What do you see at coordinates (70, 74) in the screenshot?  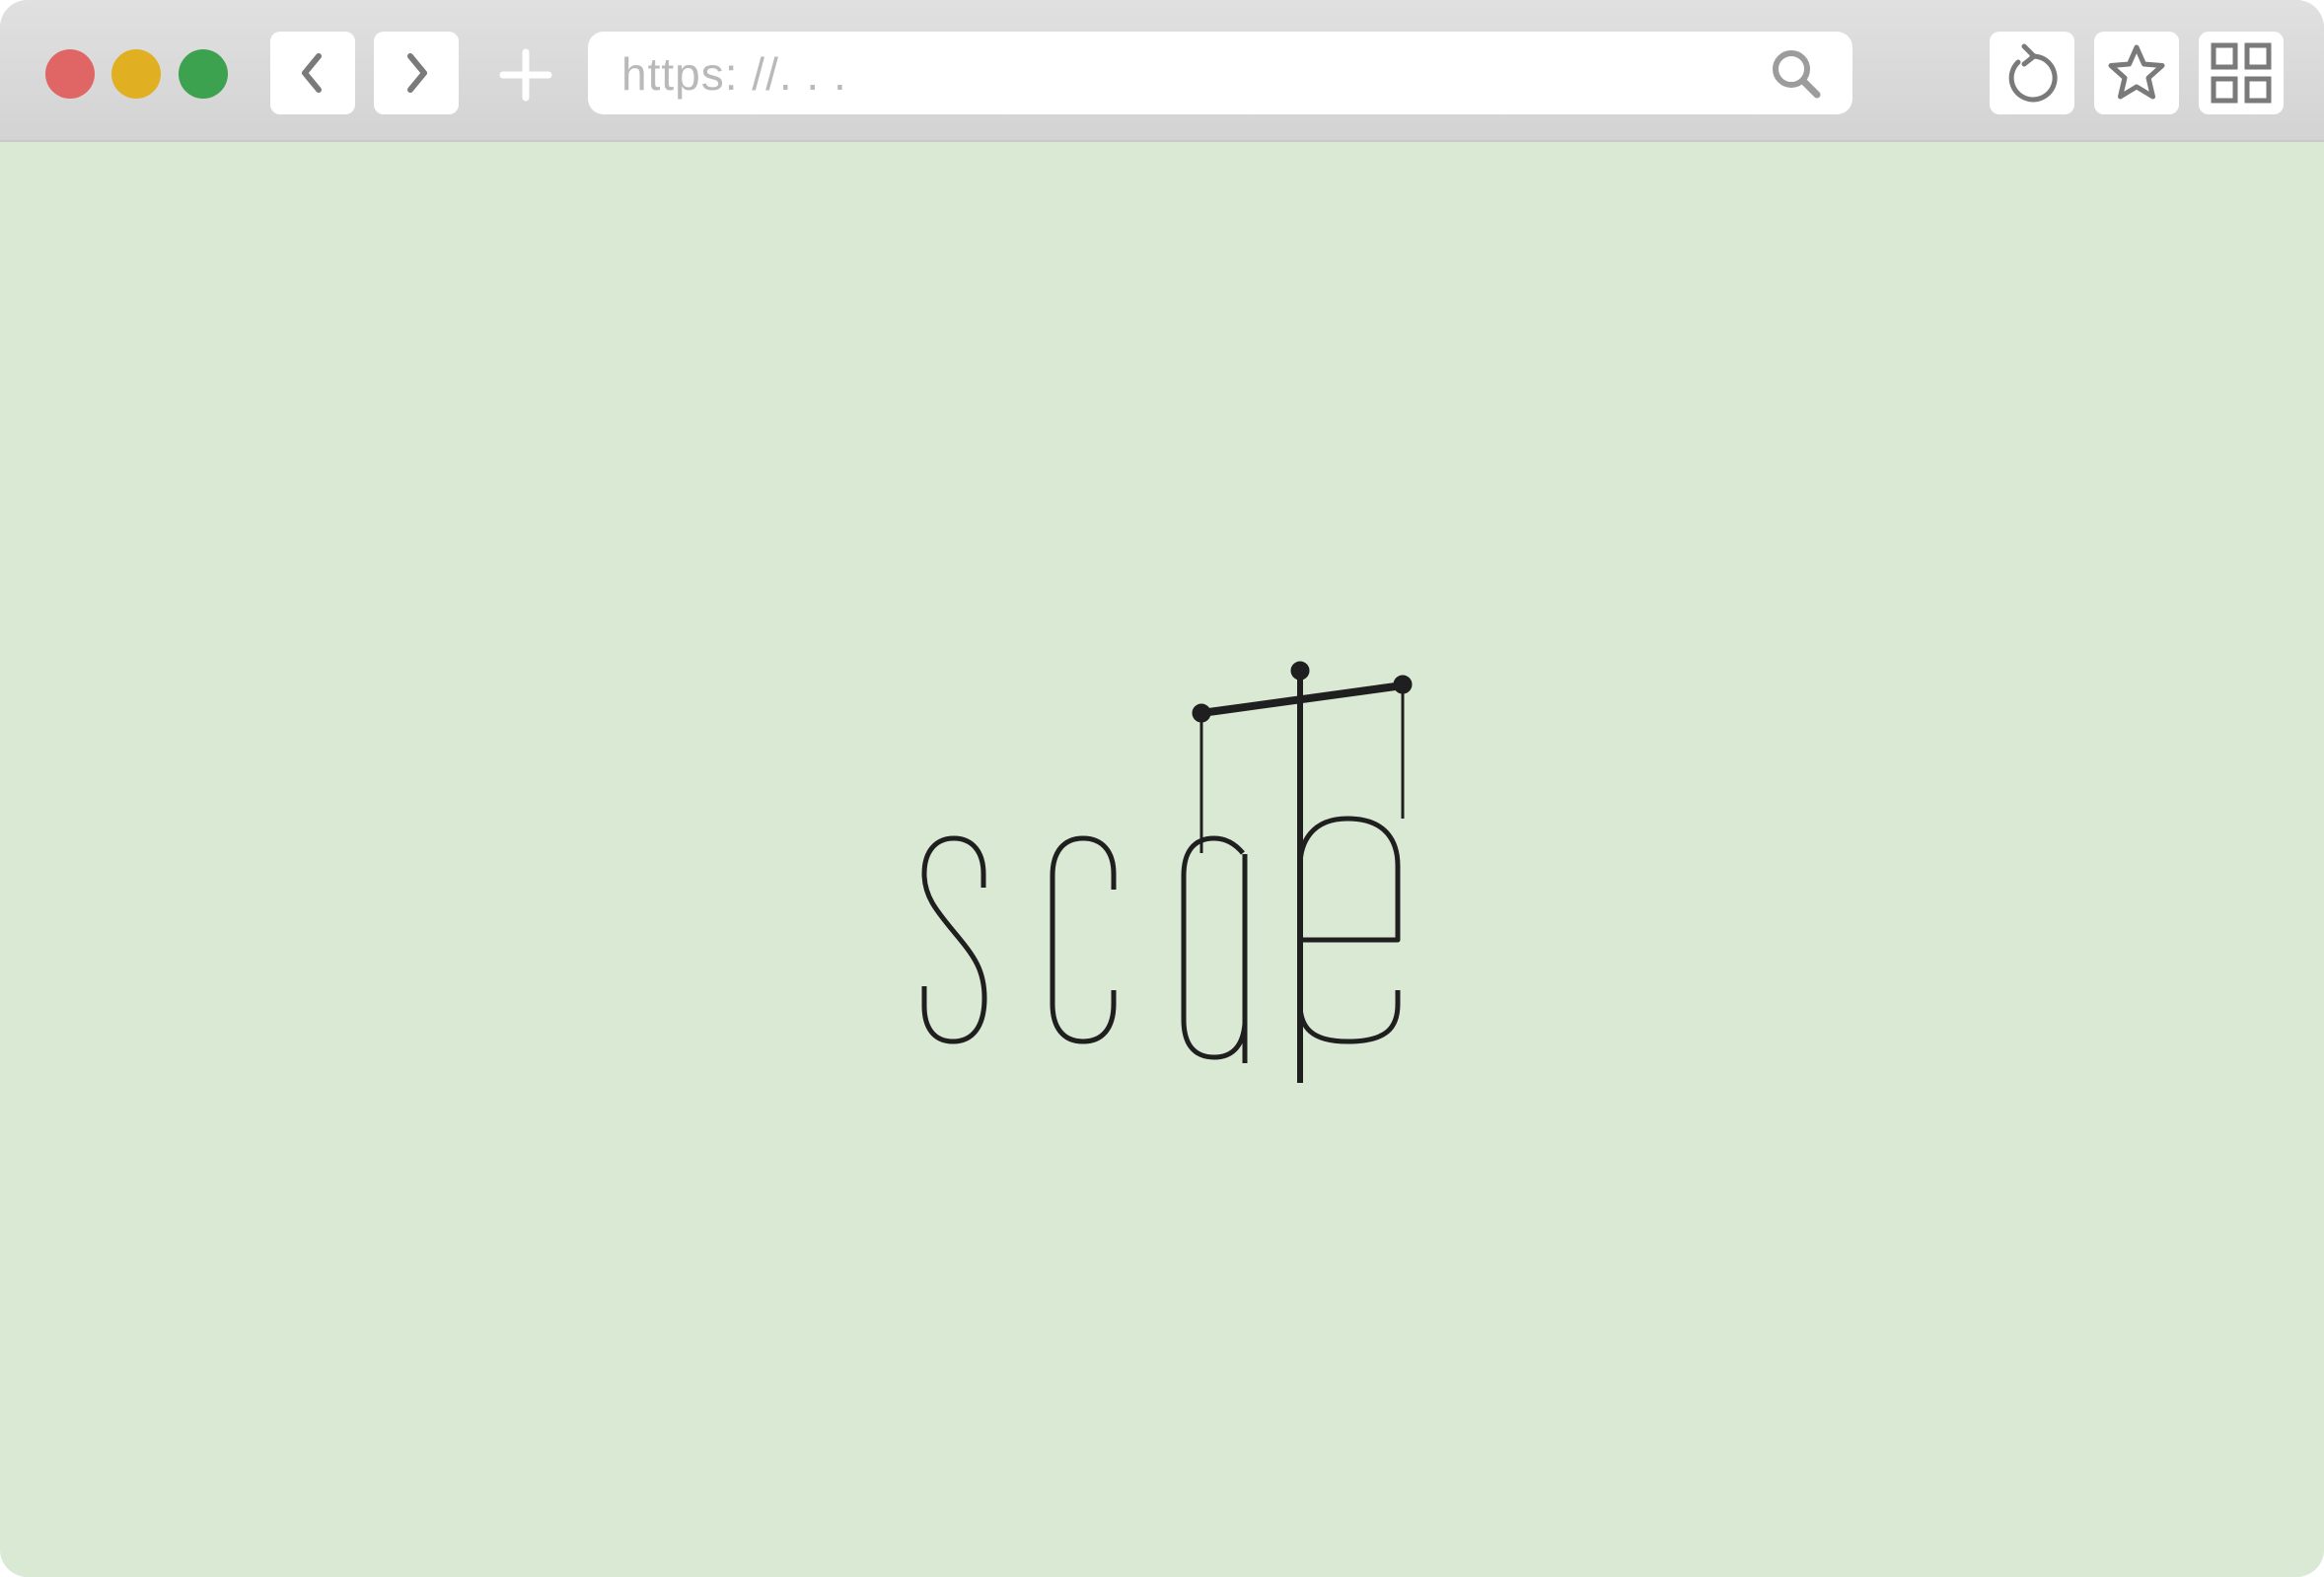 I see `close-window-button` at bounding box center [70, 74].